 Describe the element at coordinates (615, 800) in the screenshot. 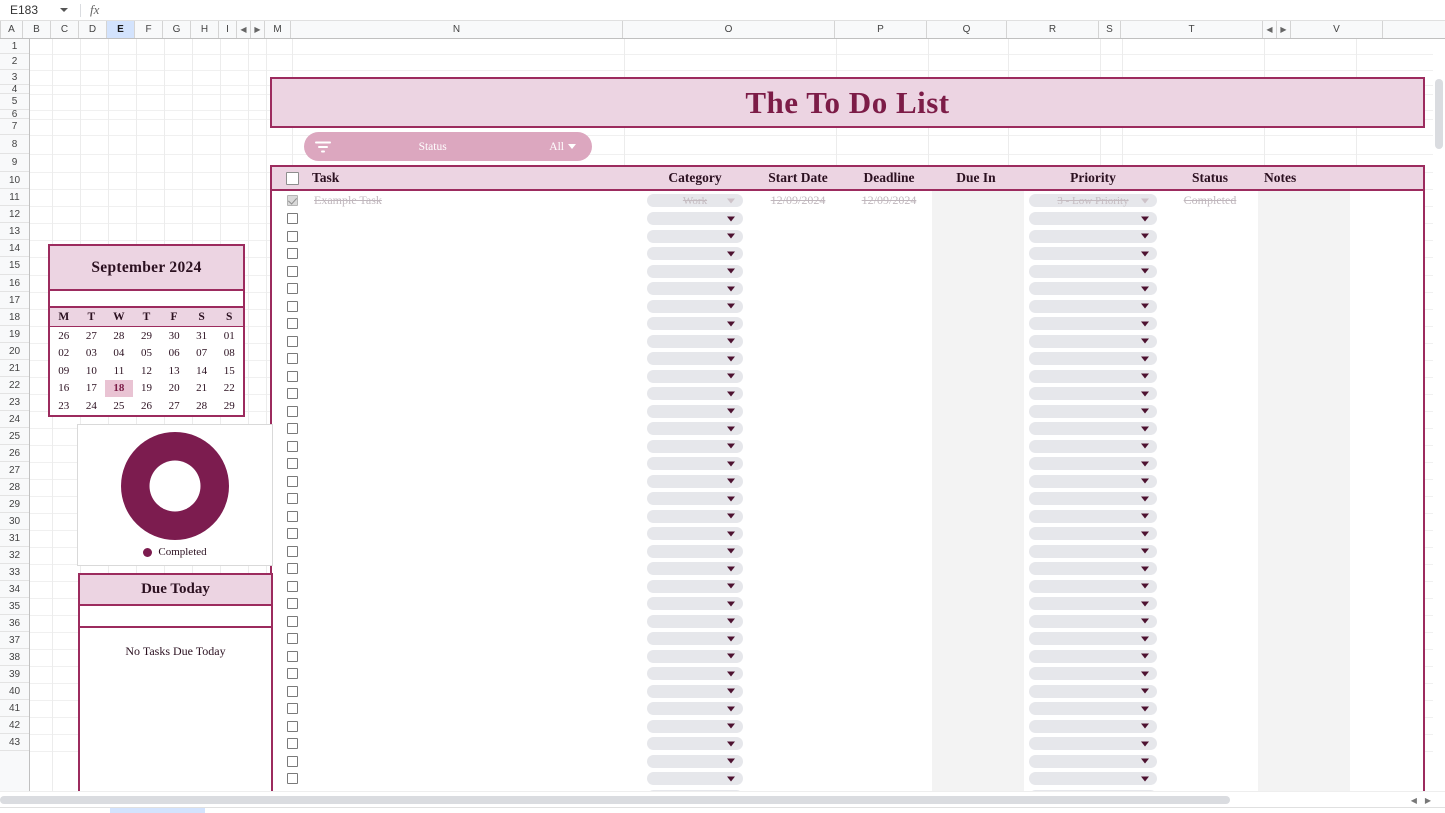

I see `horizontal-scrollbar-thumb` at that location.